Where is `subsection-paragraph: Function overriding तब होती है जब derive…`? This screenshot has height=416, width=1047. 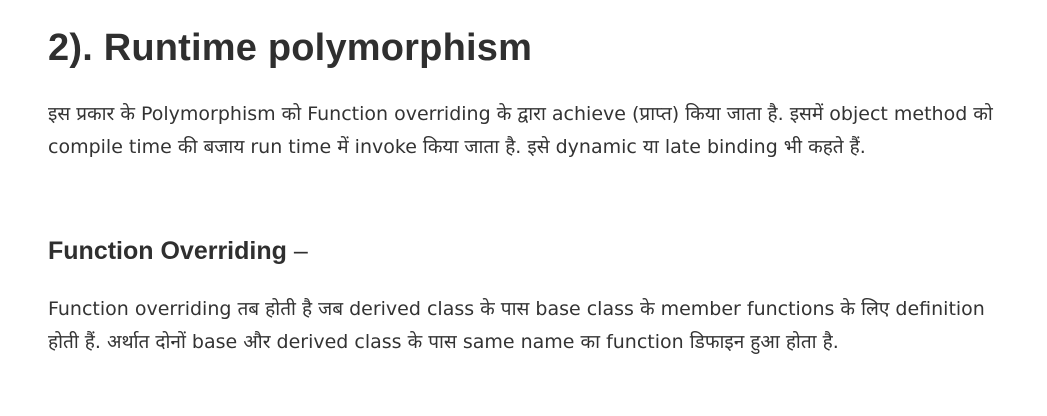
subsection-paragraph: Function overriding तब होती है जब derive… is located at coordinates (516, 325).